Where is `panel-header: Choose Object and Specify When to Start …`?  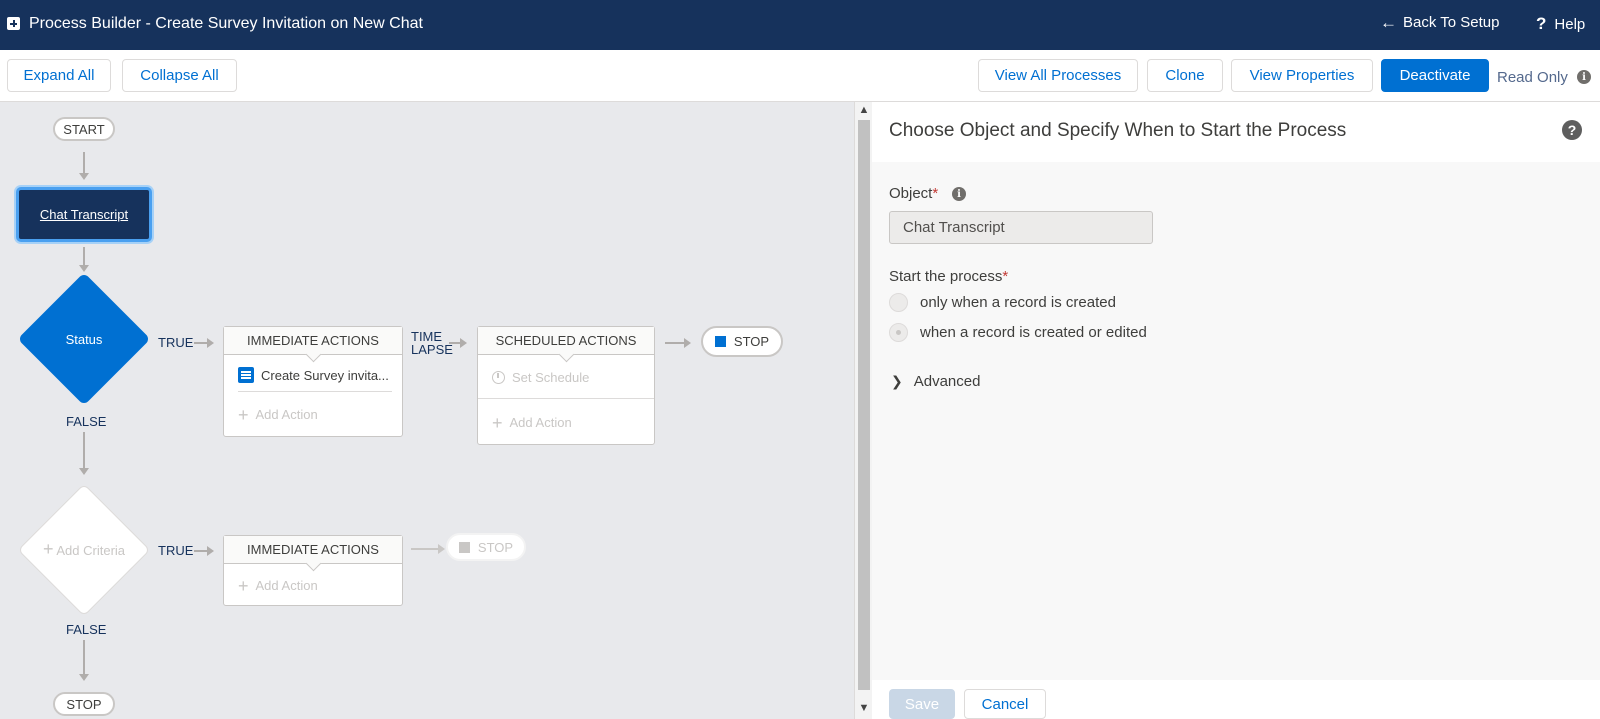 panel-header: Choose Object and Specify When to Start … is located at coordinates (1236, 132).